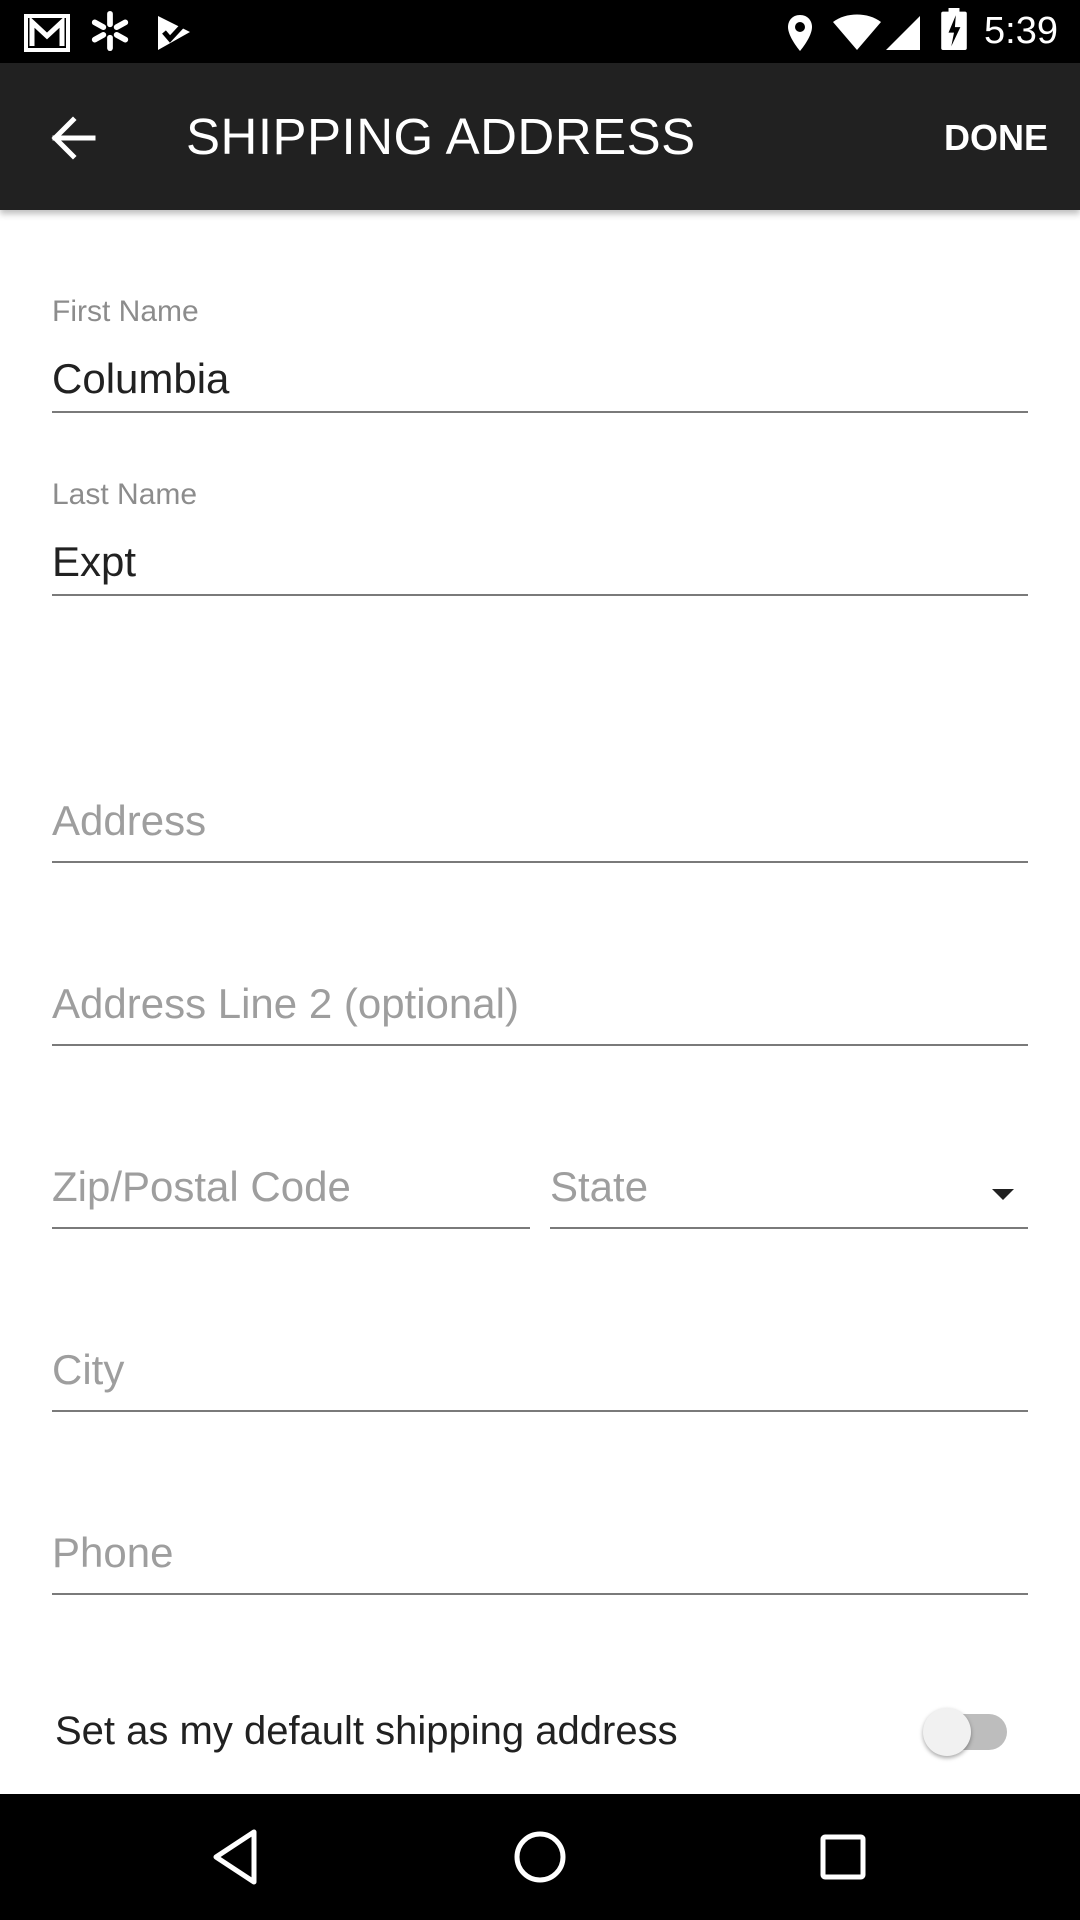 This screenshot has width=1080, height=1920. What do you see at coordinates (441, 136) in the screenshot?
I see `page-title: SHIPPING ADDRESS` at bounding box center [441, 136].